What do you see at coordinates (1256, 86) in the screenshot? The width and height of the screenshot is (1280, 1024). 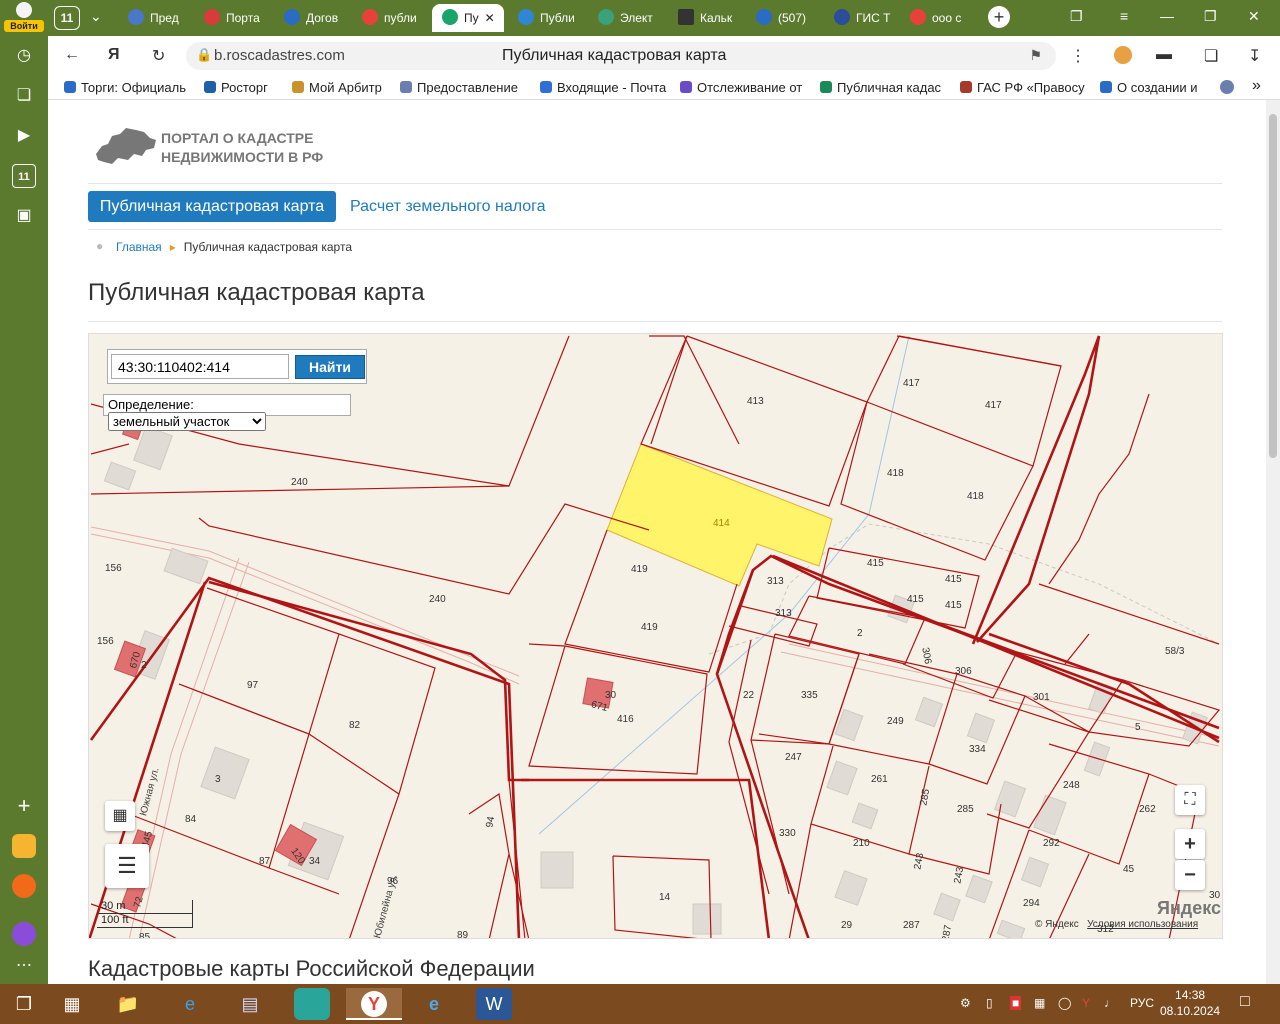 I see `bookmarks-more-icon: »` at bounding box center [1256, 86].